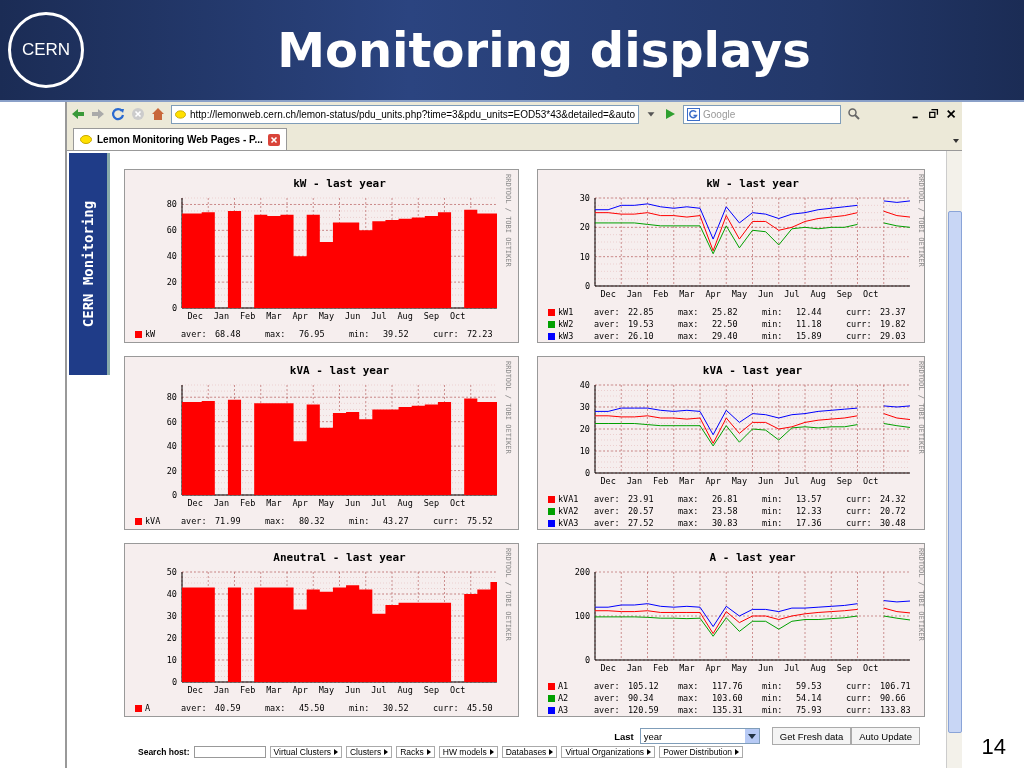  I want to click on axis-tick-label: Jan, so click(221, 316).